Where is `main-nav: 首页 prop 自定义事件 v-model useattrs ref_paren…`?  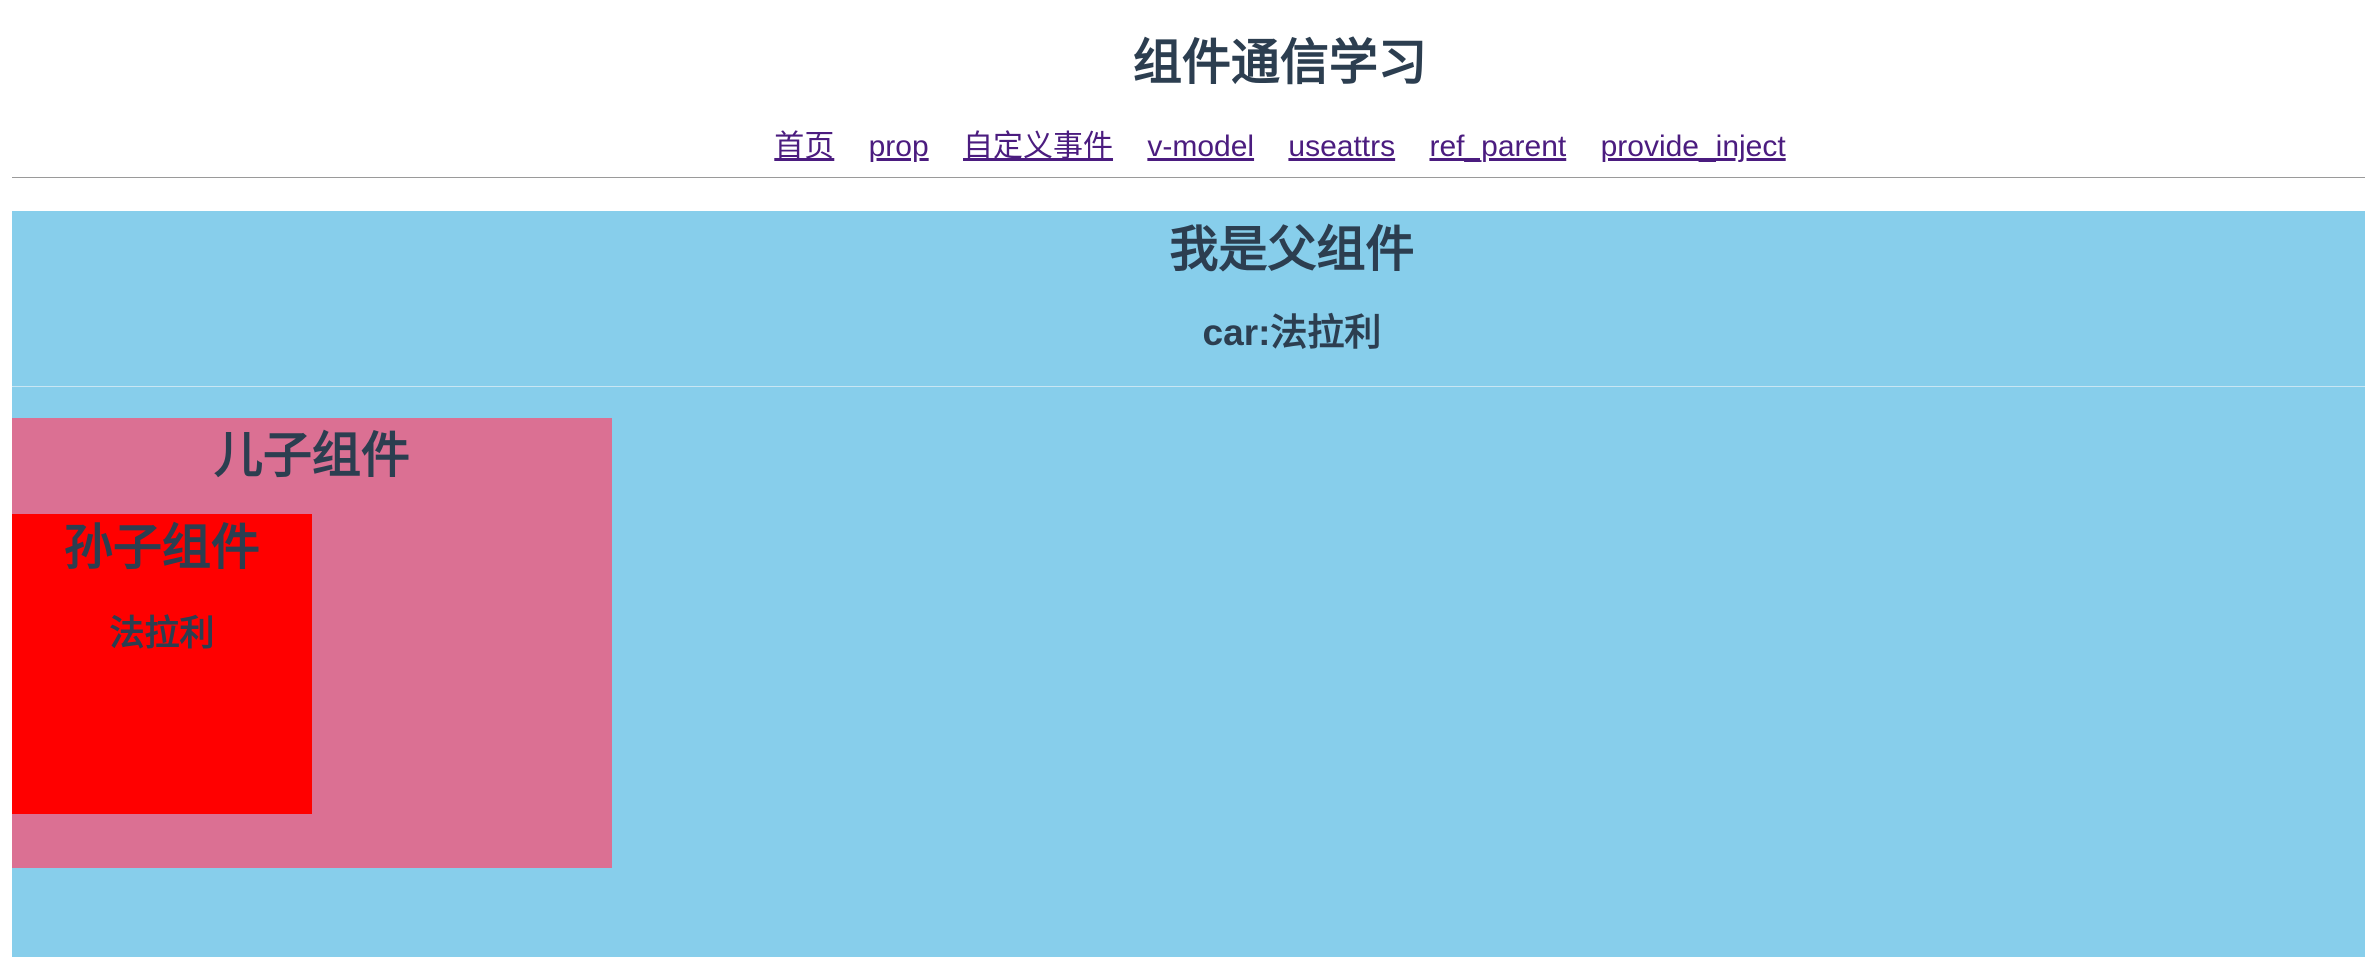
main-nav: 首页 prop 自定义事件 v-model useattrs ref_paren… is located at coordinates (1182, 147).